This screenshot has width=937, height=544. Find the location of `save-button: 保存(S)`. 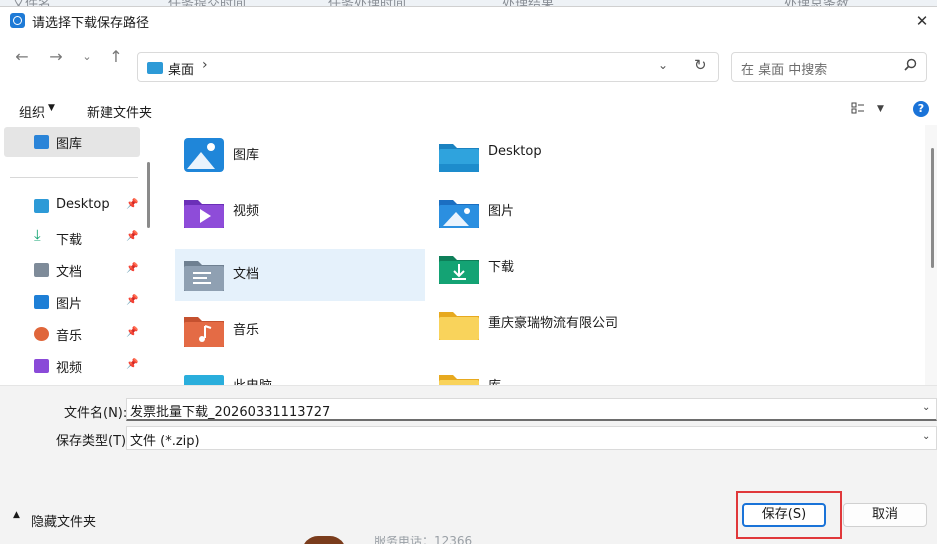

save-button: 保存(S) is located at coordinates (784, 515).